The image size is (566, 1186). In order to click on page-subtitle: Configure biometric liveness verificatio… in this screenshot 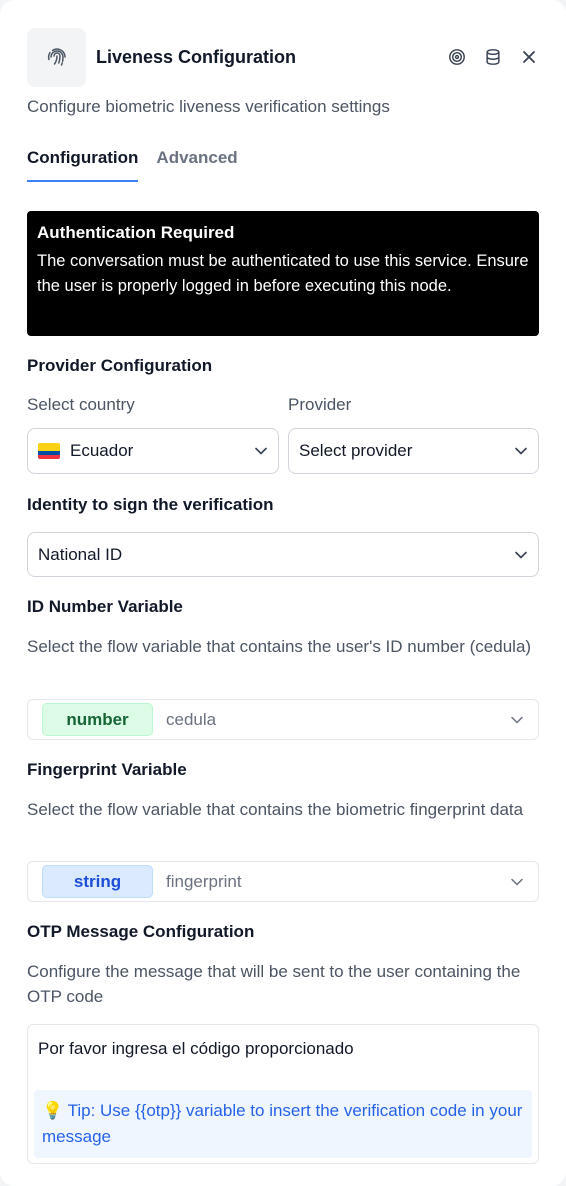, I will do `click(208, 106)`.